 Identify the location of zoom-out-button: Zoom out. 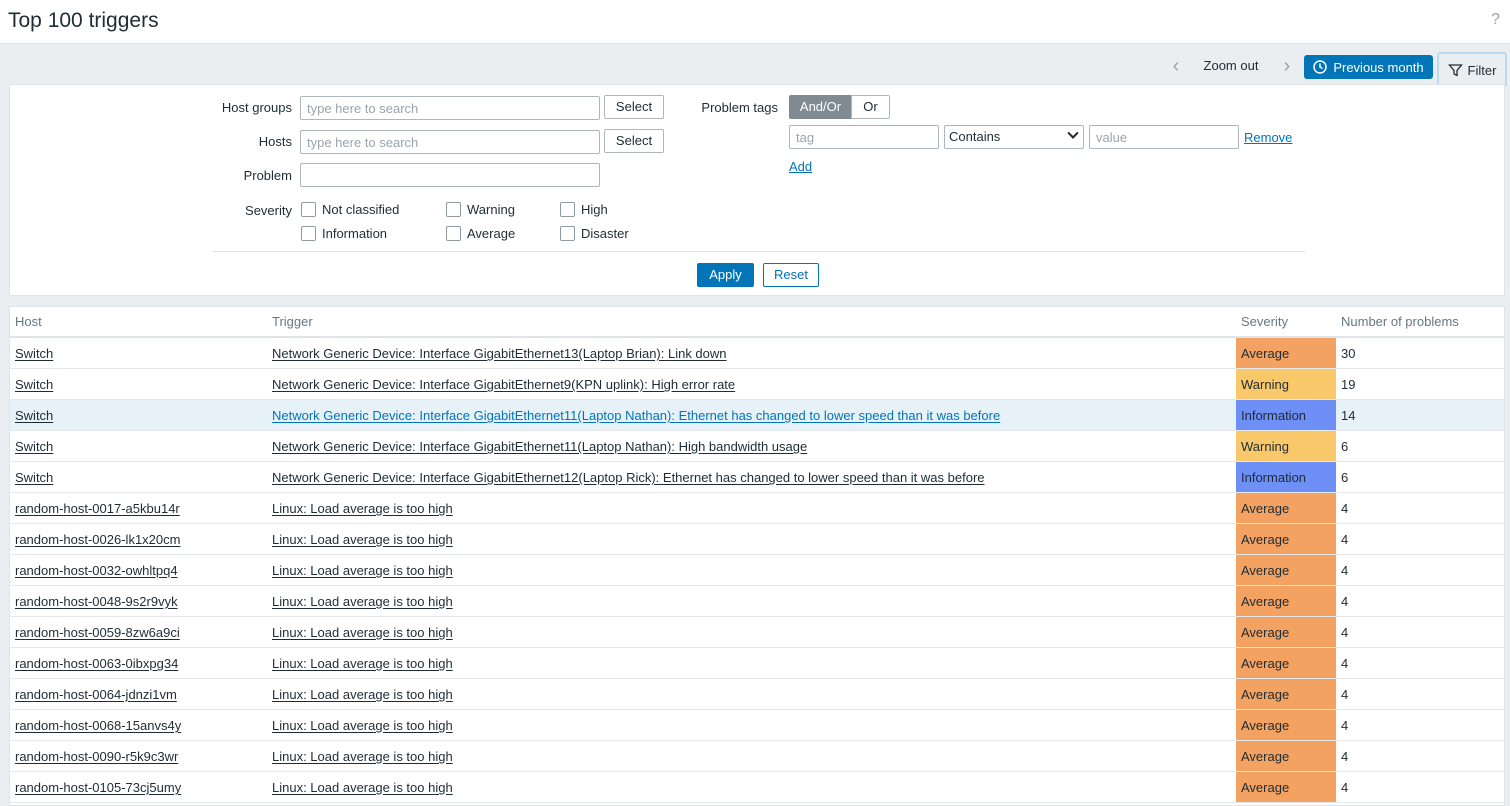
(1231, 65).